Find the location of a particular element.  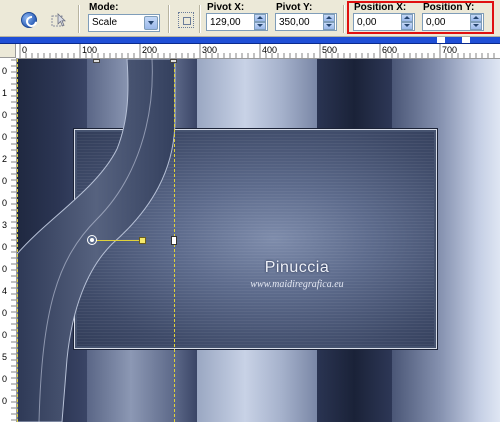

side-handle is located at coordinates (174, 240).